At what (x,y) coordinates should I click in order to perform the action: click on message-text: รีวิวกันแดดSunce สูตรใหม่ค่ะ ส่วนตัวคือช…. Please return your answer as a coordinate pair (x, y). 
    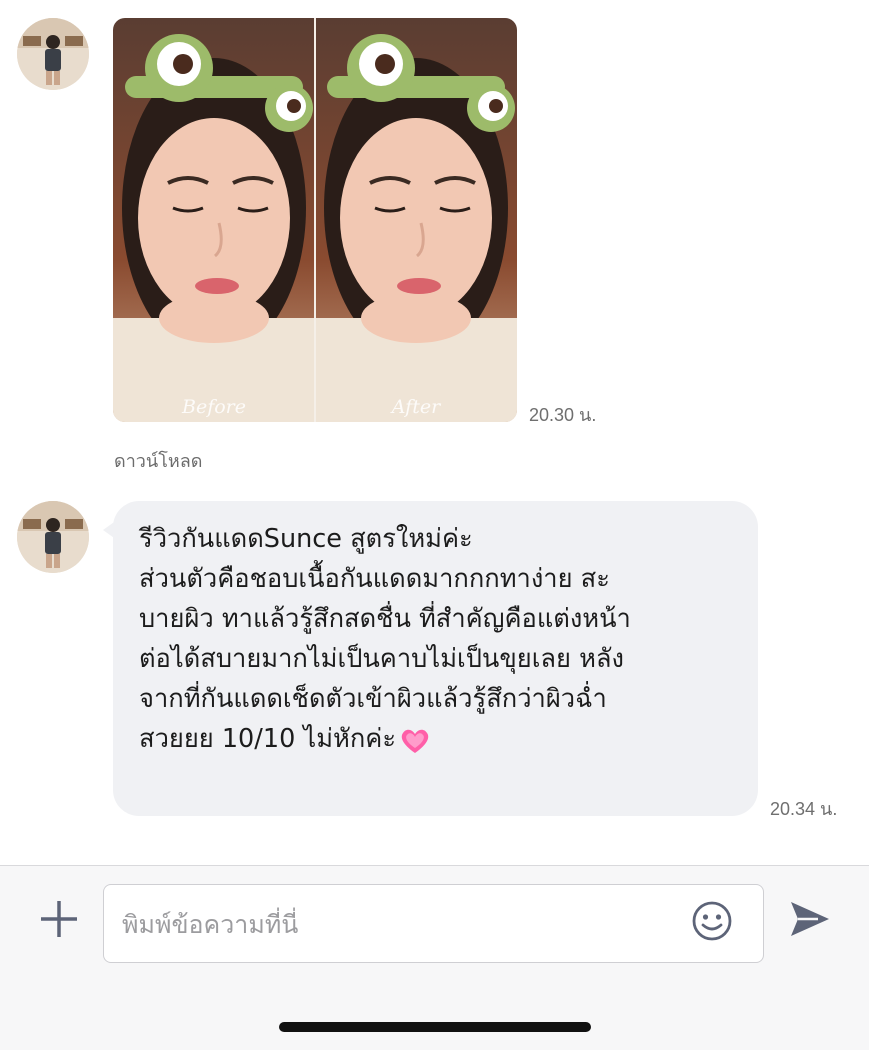
    Looking at the image, I should click on (385, 639).